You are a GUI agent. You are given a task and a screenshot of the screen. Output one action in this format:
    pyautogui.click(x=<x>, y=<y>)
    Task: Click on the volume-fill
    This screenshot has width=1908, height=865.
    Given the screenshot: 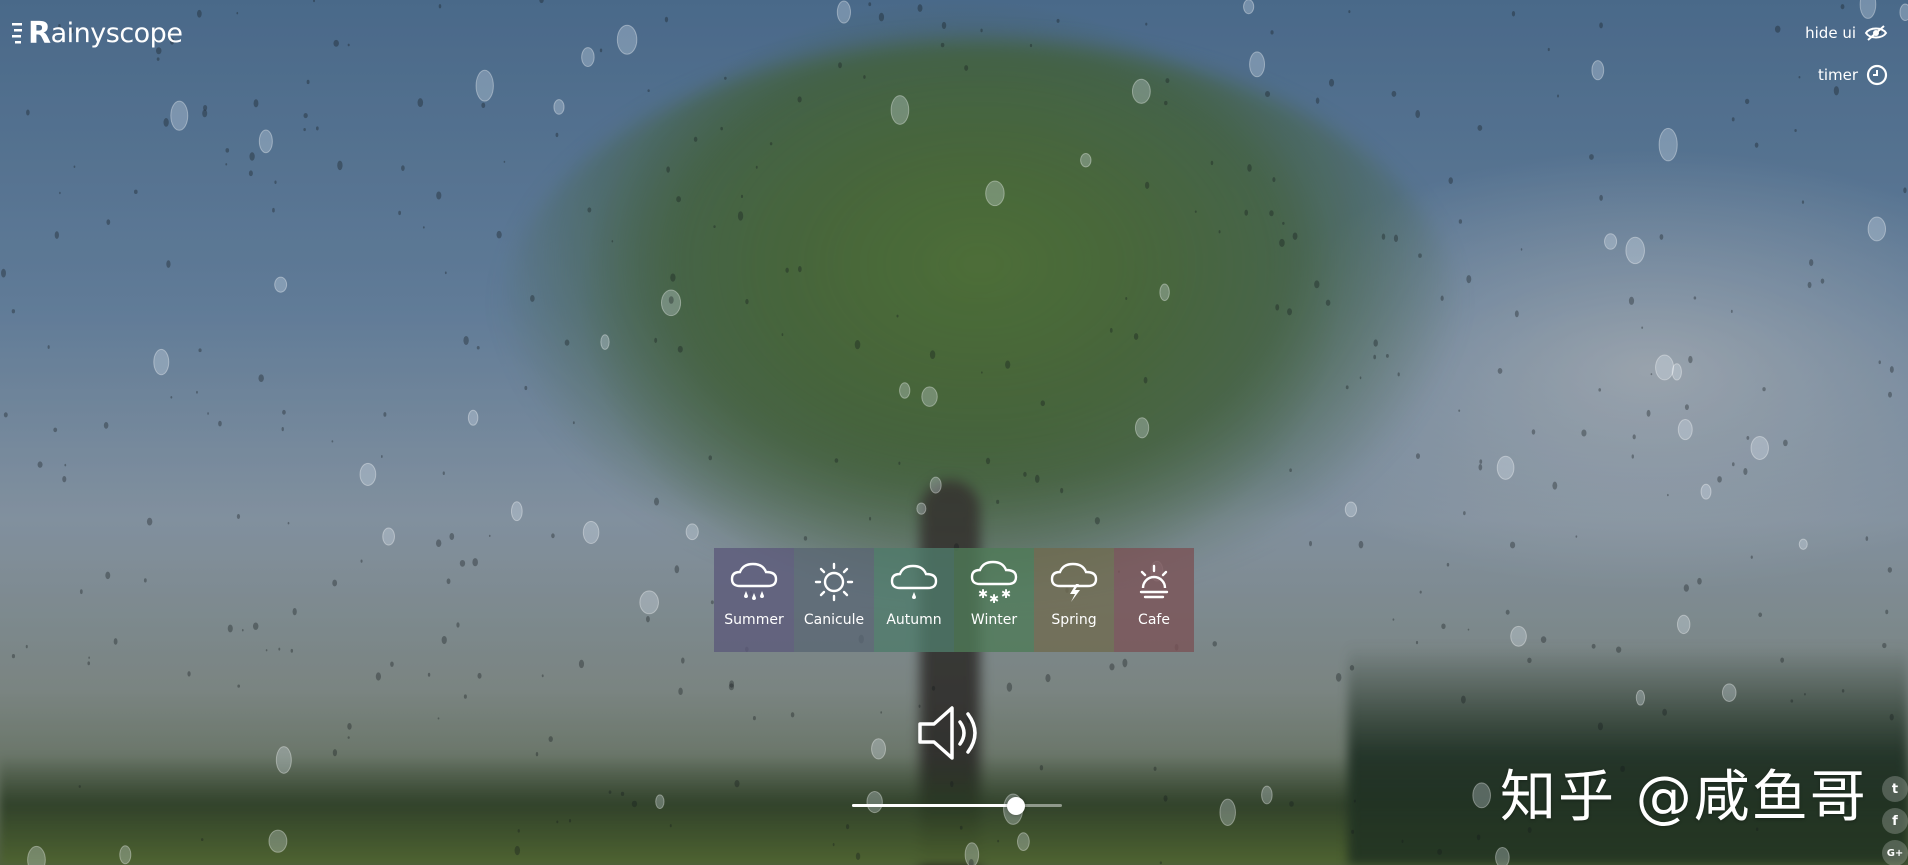 What is the action you would take?
    pyautogui.click(x=934, y=805)
    